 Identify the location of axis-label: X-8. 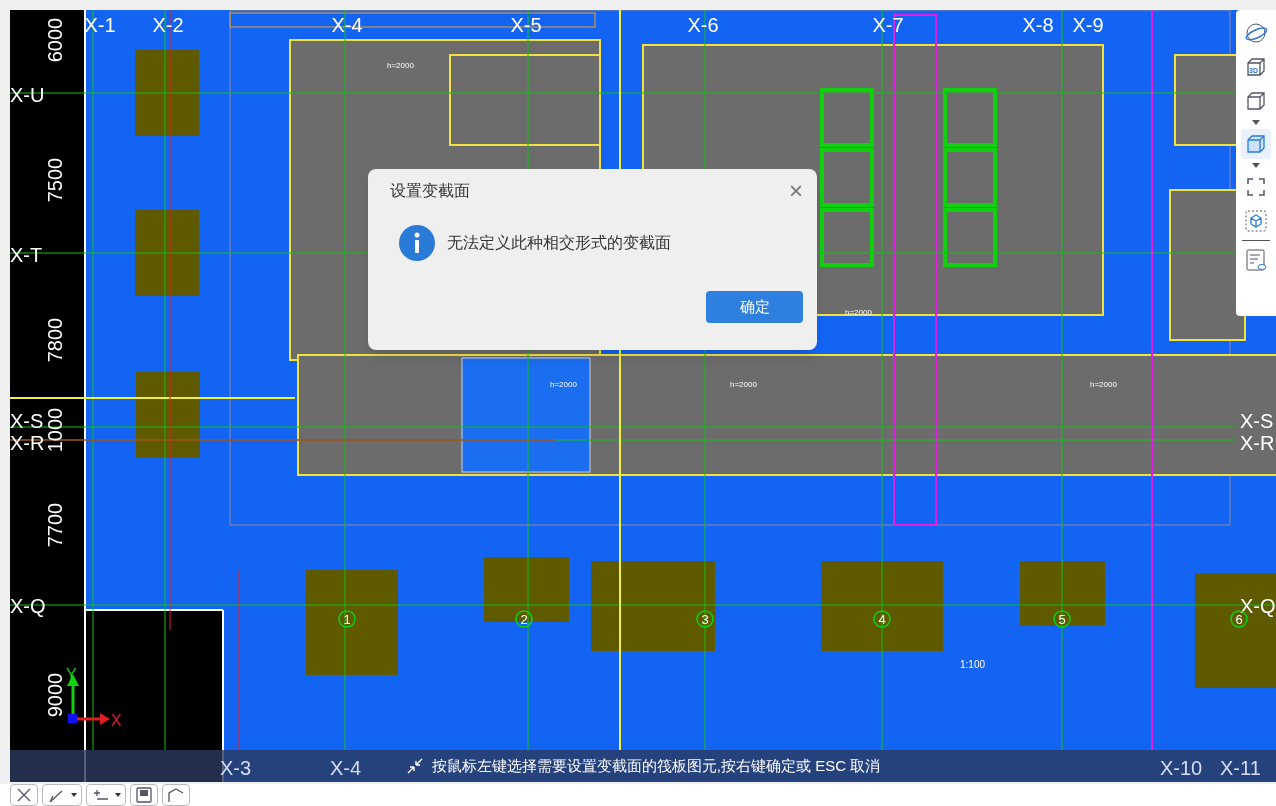
(1038, 25).